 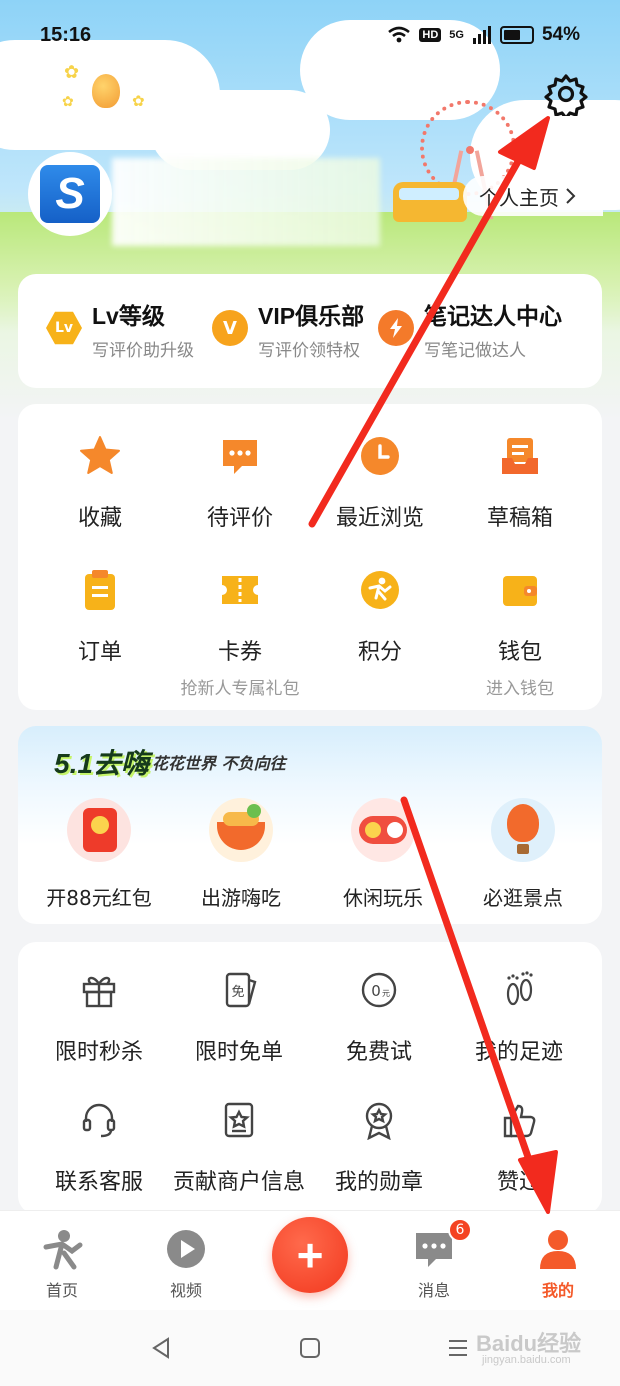 What do you see at coordinates (240, 633) in the screenshot?
I see `grid-item-coupons: 卡券 抢新人专属礼包` at bounding box center [240, 633].